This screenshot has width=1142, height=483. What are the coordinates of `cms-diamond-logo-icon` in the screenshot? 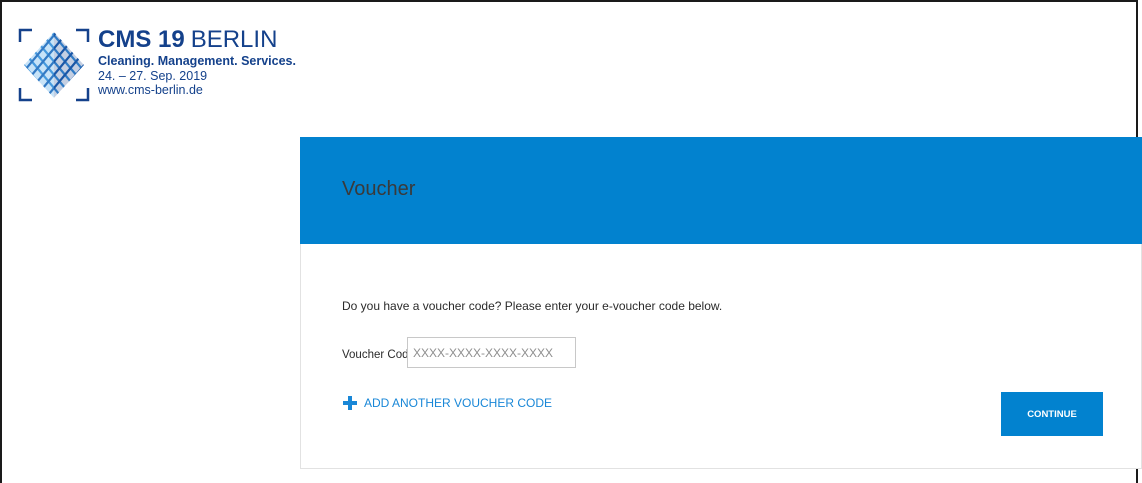 It's located at (54, 65).